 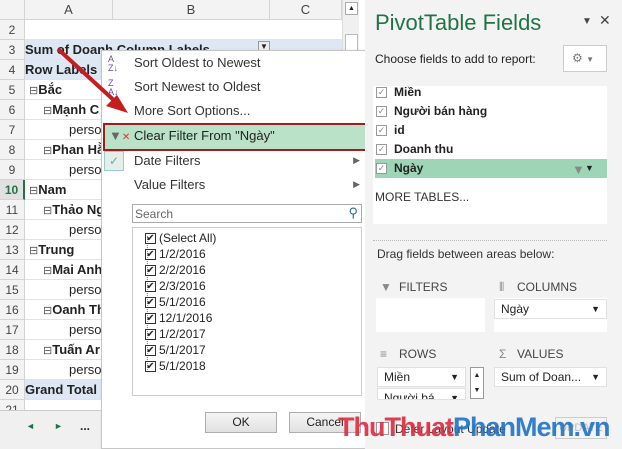 I want to click on columns-icon: ⦀, so click(x=502, y=287).